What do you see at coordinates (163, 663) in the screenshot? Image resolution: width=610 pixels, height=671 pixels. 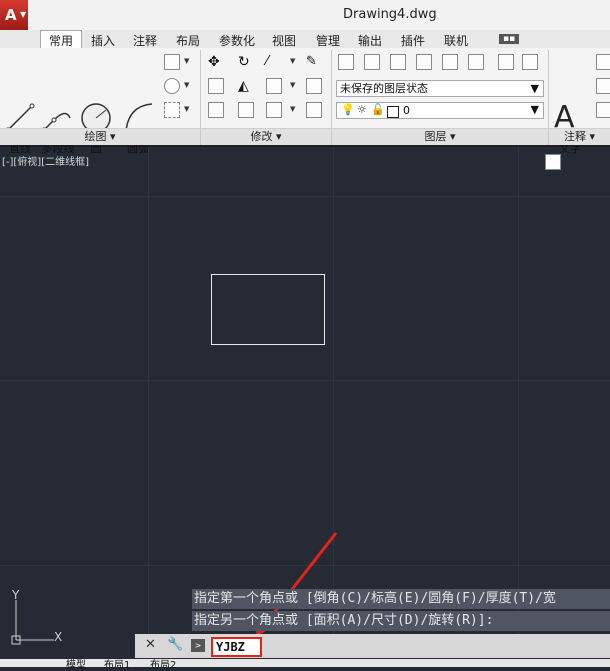 I see `tab-layout2: 布局2` at bounding box center [163, 663].